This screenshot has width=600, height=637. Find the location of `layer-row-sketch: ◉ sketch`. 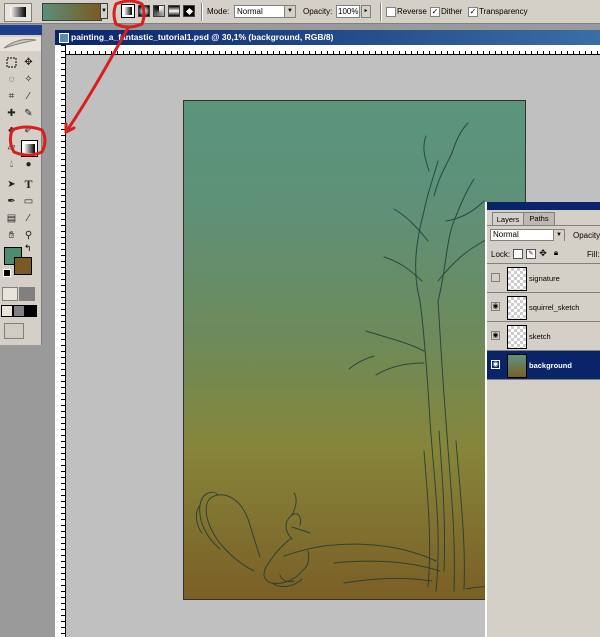

layer-row-sketch: ◉ sketch is located at coordinates (543, 335).